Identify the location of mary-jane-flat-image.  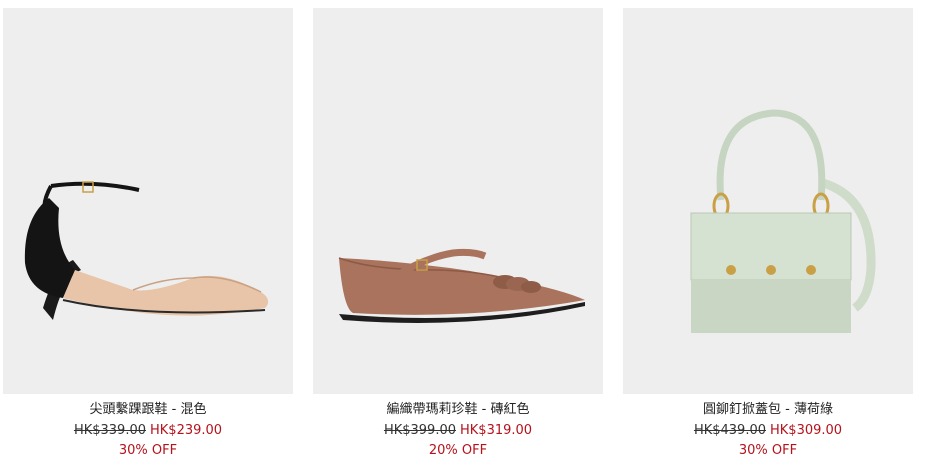
(461, 285).